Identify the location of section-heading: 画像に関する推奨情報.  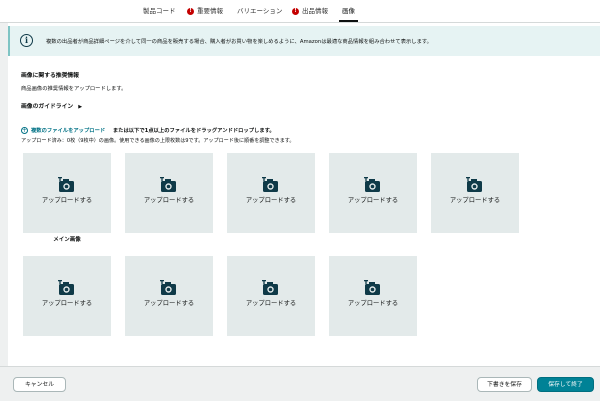
(50, 76).